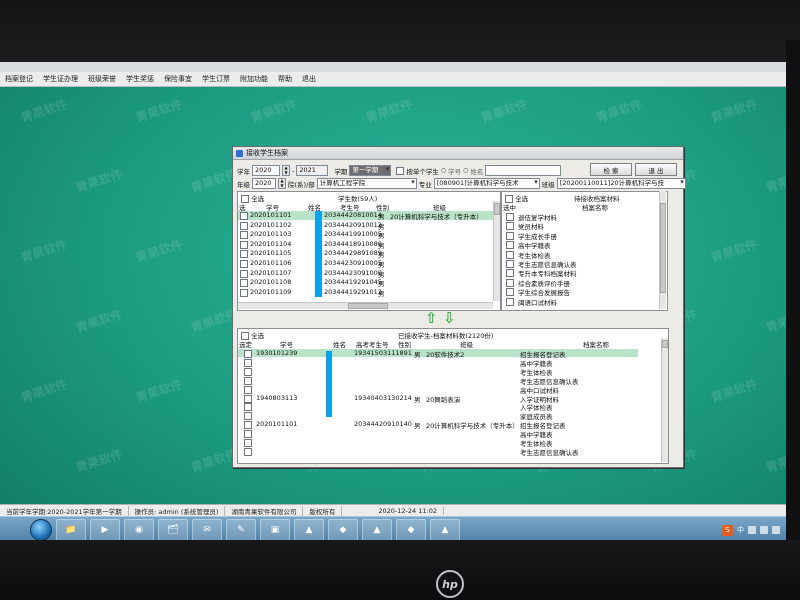  What do you see at coordinates (286, 170) in the screenshot?
I see `year-from-spinner: ▲ ▼` at bounding box center [286, 170].